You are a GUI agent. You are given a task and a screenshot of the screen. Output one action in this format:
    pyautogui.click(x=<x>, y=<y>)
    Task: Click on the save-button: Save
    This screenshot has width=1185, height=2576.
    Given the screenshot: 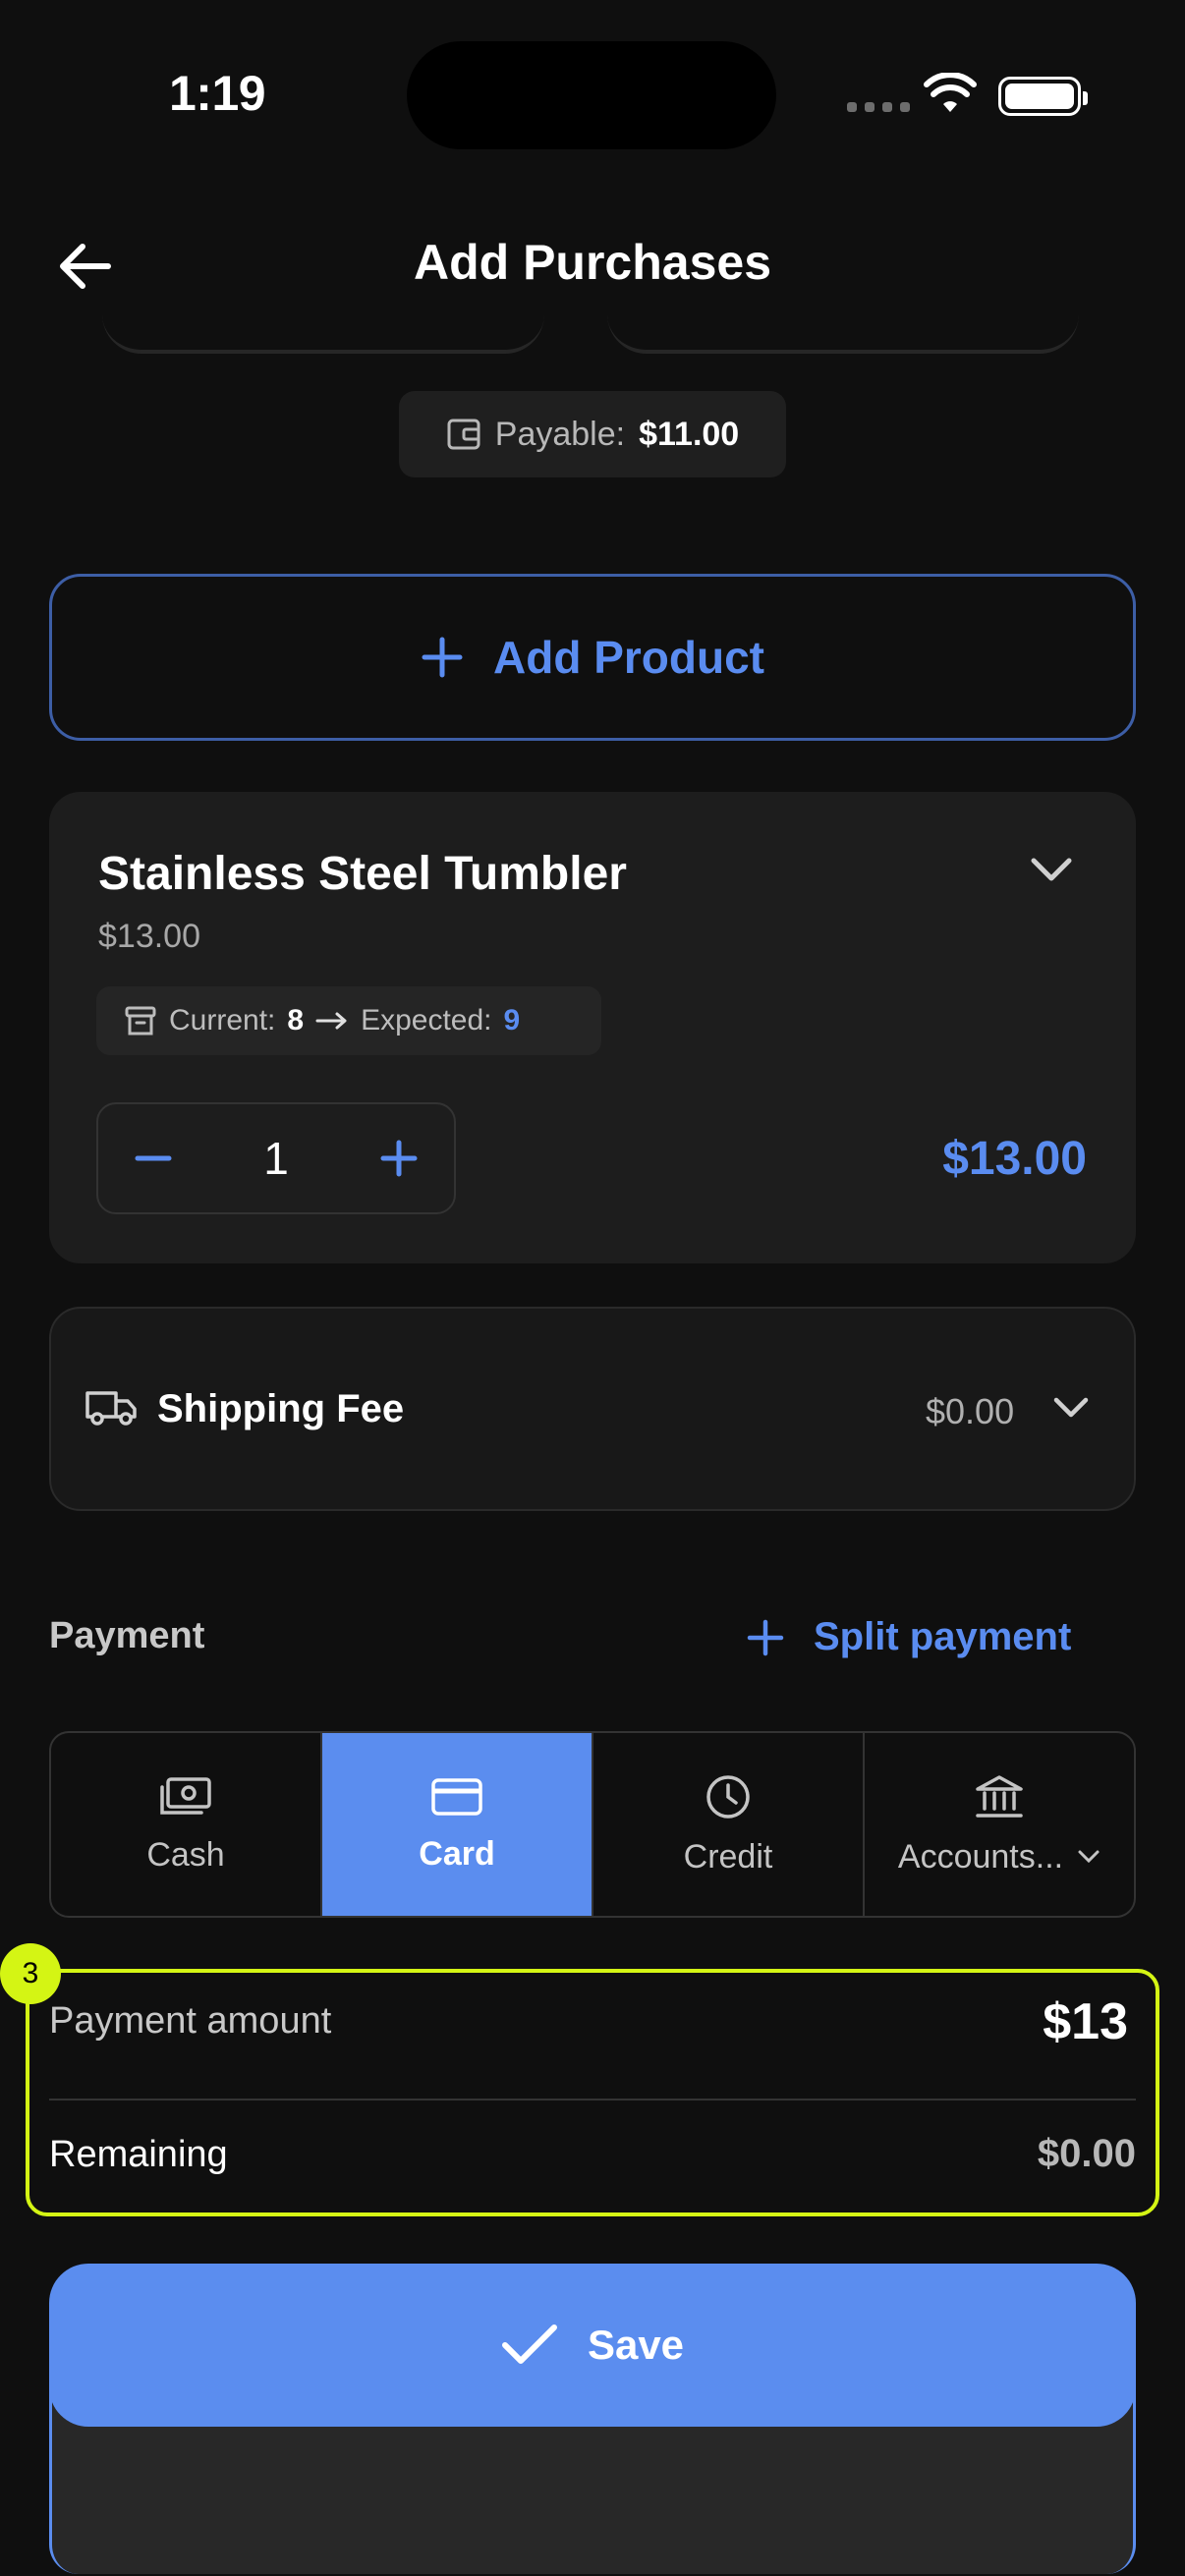 What is the action you would take?
    pyautogui.click(x=592, y=2345)
    